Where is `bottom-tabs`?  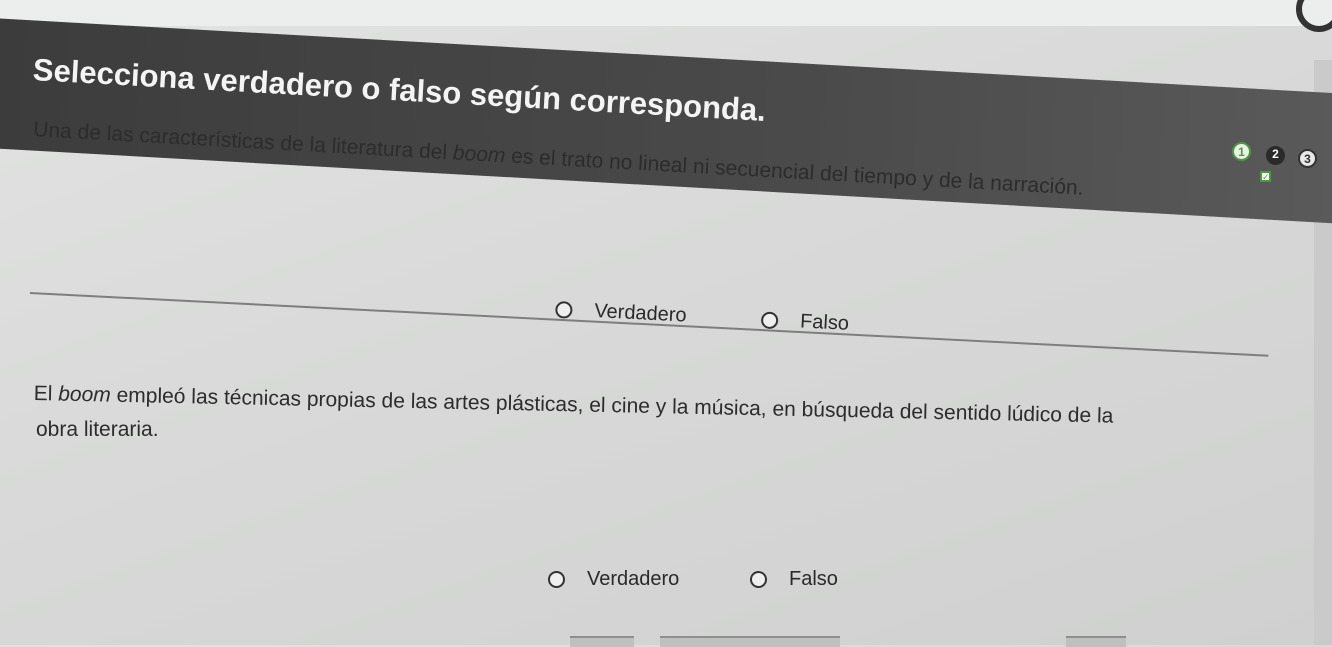 bottom-tabs is located at coordinates (666, 639).